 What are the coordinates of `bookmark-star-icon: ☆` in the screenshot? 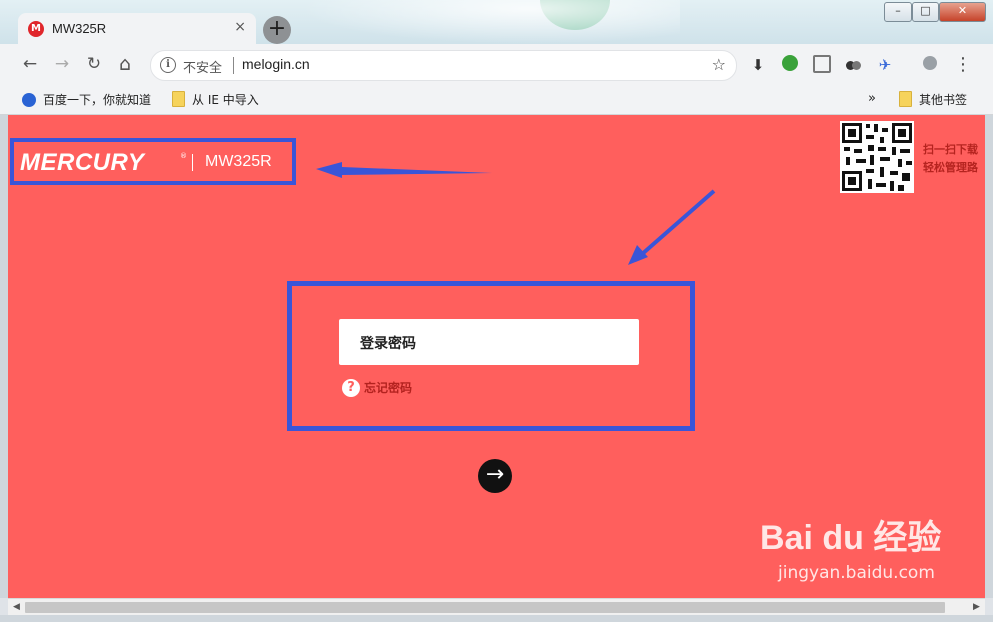 It's located at (719, 64).